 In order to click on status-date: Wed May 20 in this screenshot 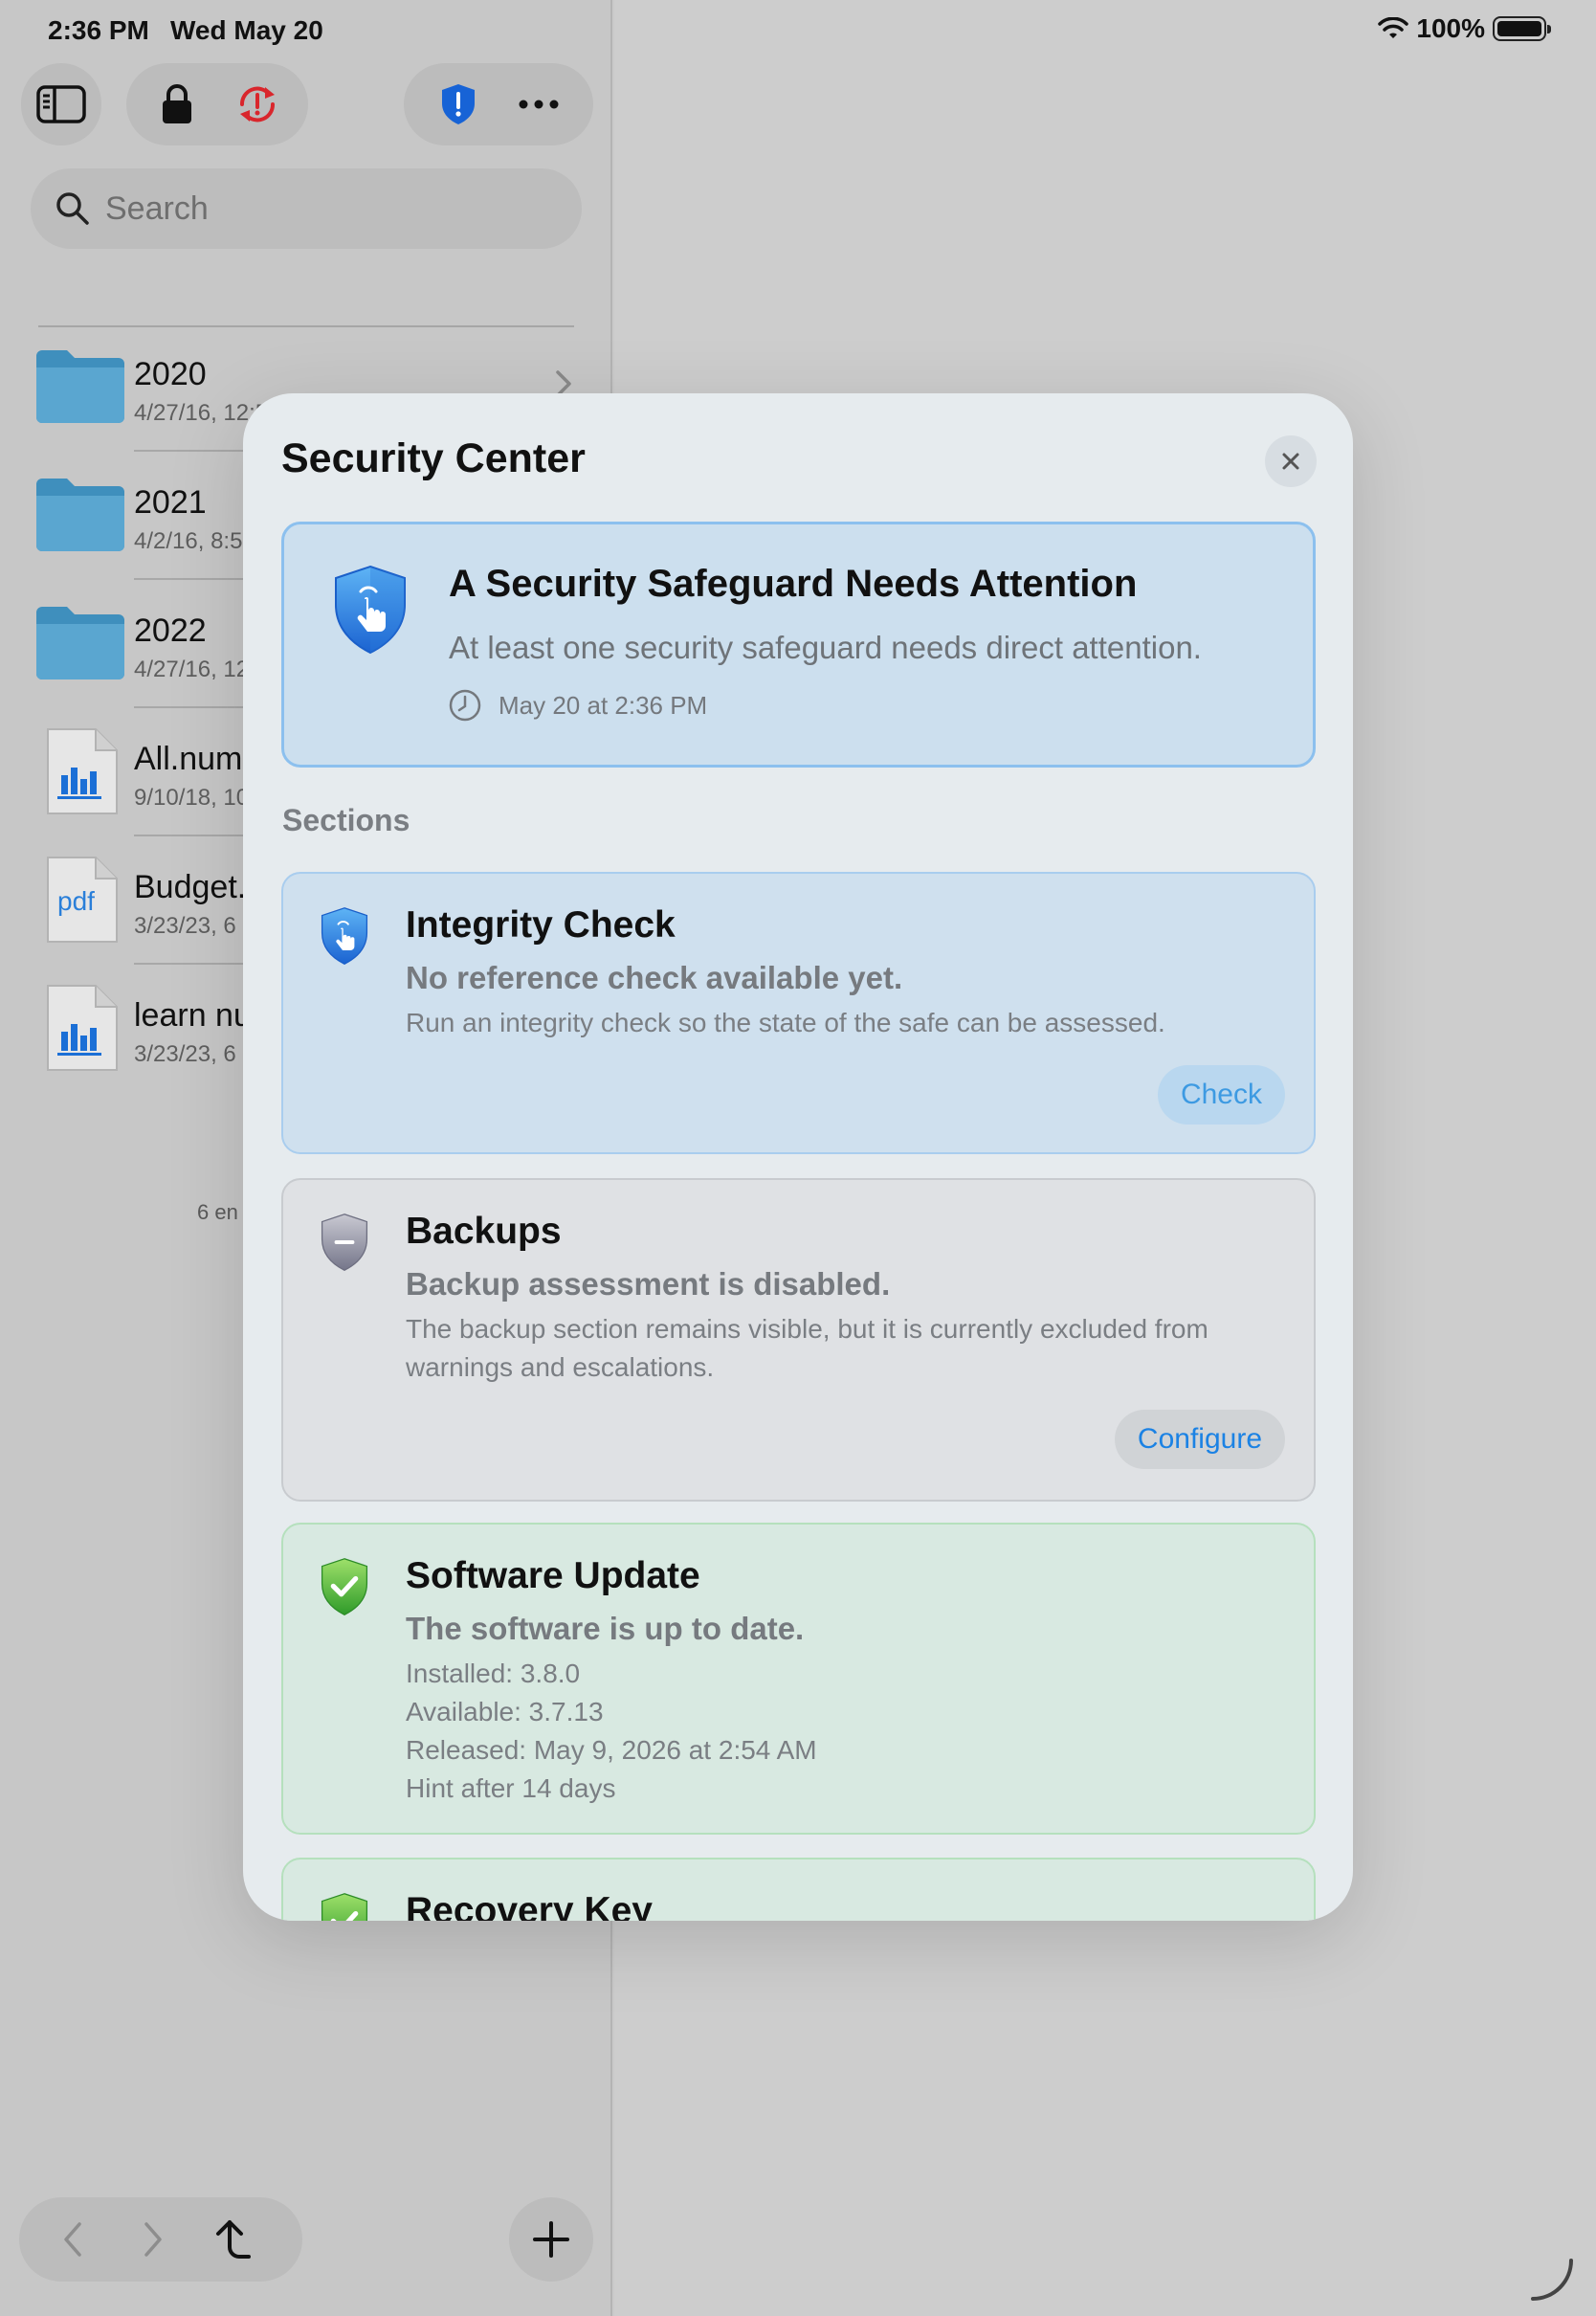, I will do `click(247, 30)`.